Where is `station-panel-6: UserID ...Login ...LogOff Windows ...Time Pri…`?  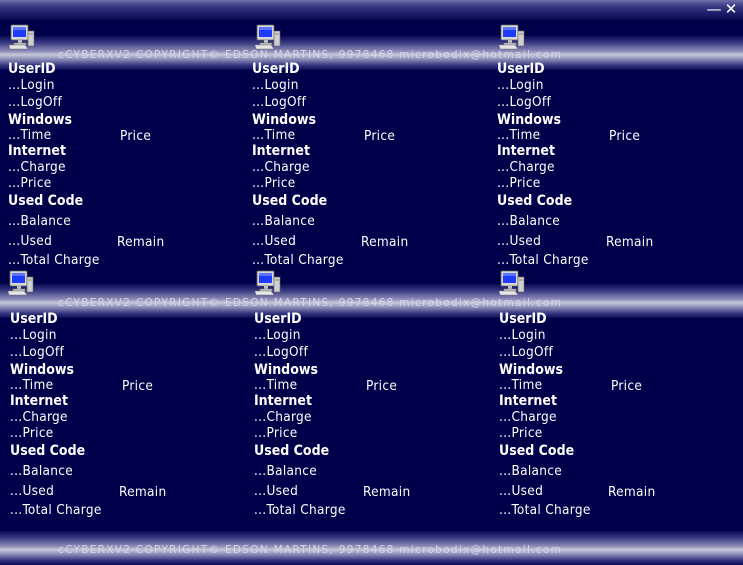
station-panel-6: UserID ...Login ...LogOff Windows ...Time Pri… is located at coordinates (621, 414).